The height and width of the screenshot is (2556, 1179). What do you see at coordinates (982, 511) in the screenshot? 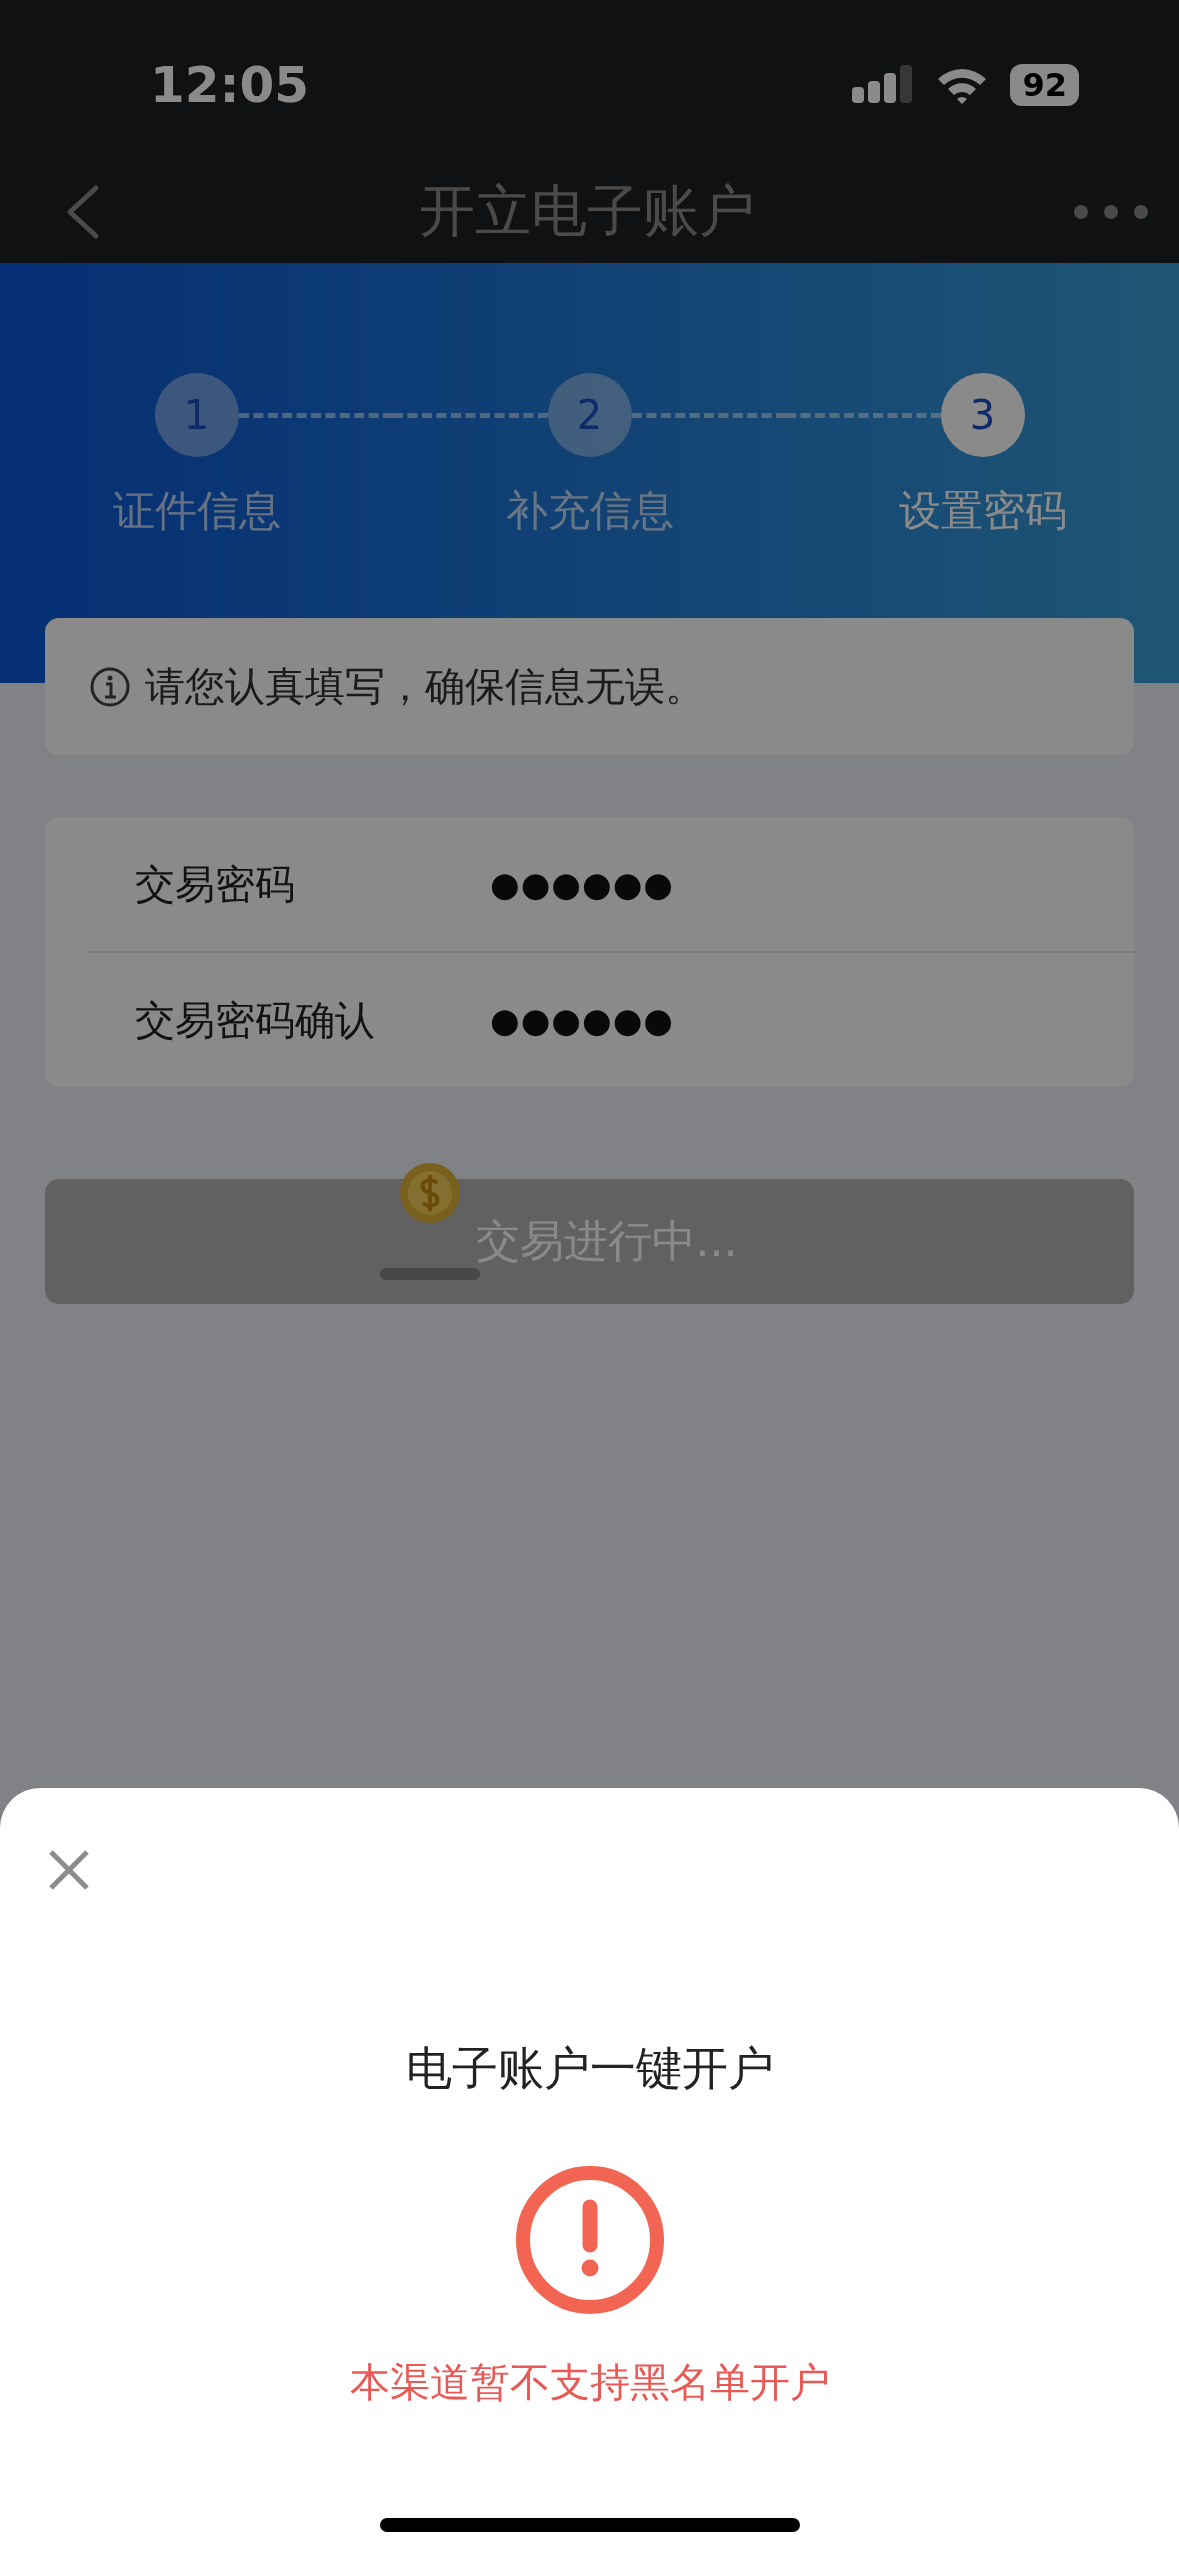
I see `step-label: 设置密码` at bounding box center [982, 511].